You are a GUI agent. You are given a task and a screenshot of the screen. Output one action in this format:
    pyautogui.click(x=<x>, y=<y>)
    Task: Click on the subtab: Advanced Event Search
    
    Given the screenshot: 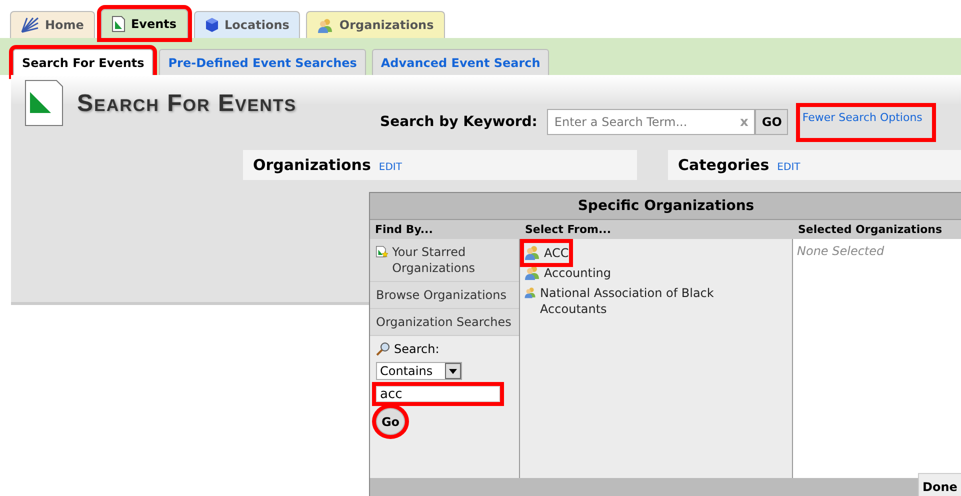 What is the action you would take?
    pyautogui.click(x=461, y=62)
    